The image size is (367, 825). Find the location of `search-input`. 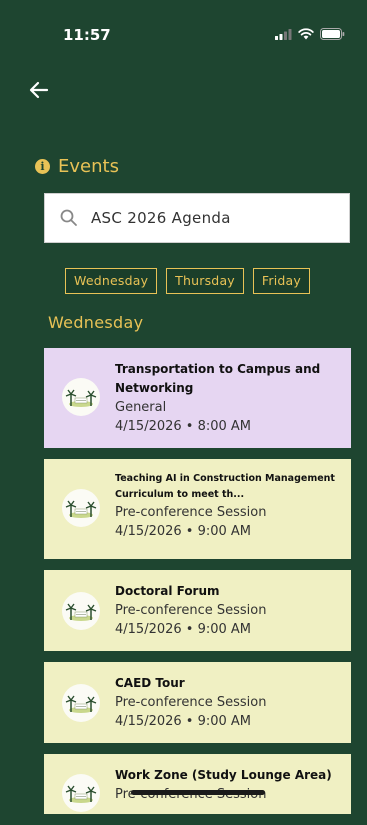

search-input is located at coordinates (201, 218).